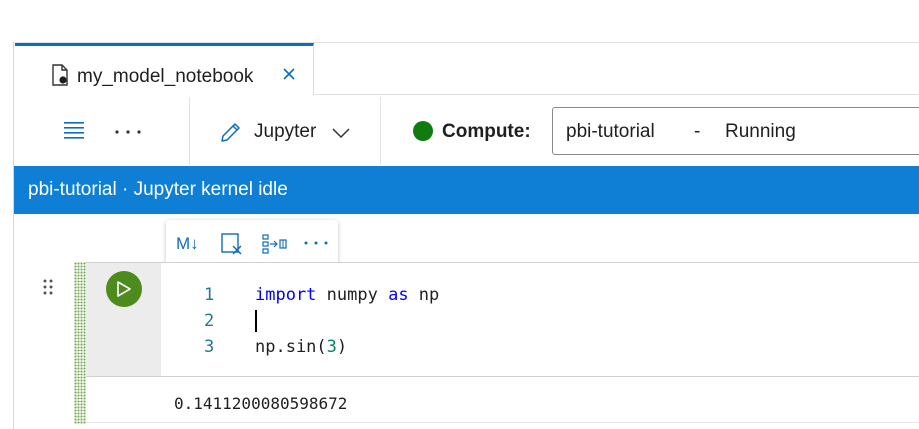 This screenshot has height=429, width=919. What do you see at coordinates (610, 131) in the screenshot?
I see `compute-name: pbi-tutorial` at bounding box center [610, 131].